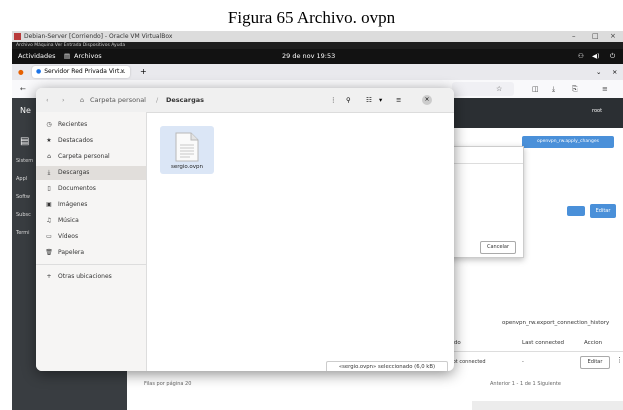 The image size is (623, 410). What do you see at coordinates (23, 215) in the screenshot?
I see `sidebar-item: Subsc` at bounding box center [23, 215].